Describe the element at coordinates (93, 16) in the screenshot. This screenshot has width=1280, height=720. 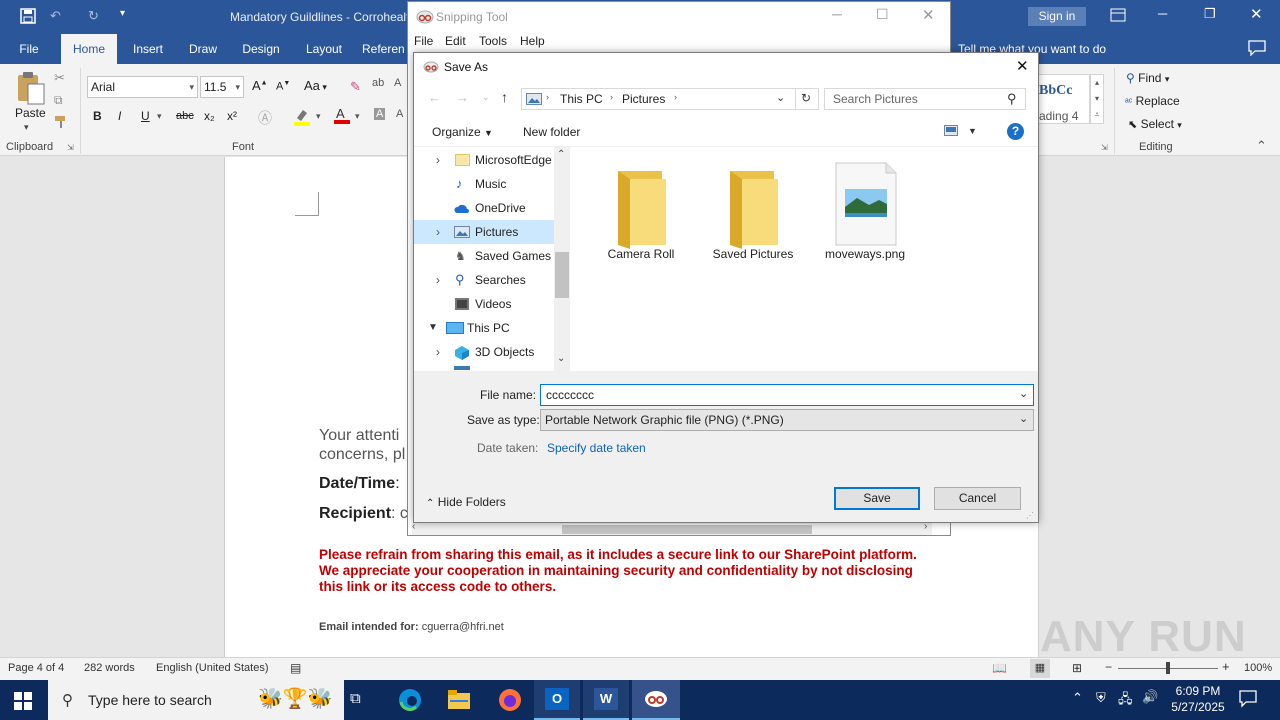
I see `redo-icon: ↻` at that location.